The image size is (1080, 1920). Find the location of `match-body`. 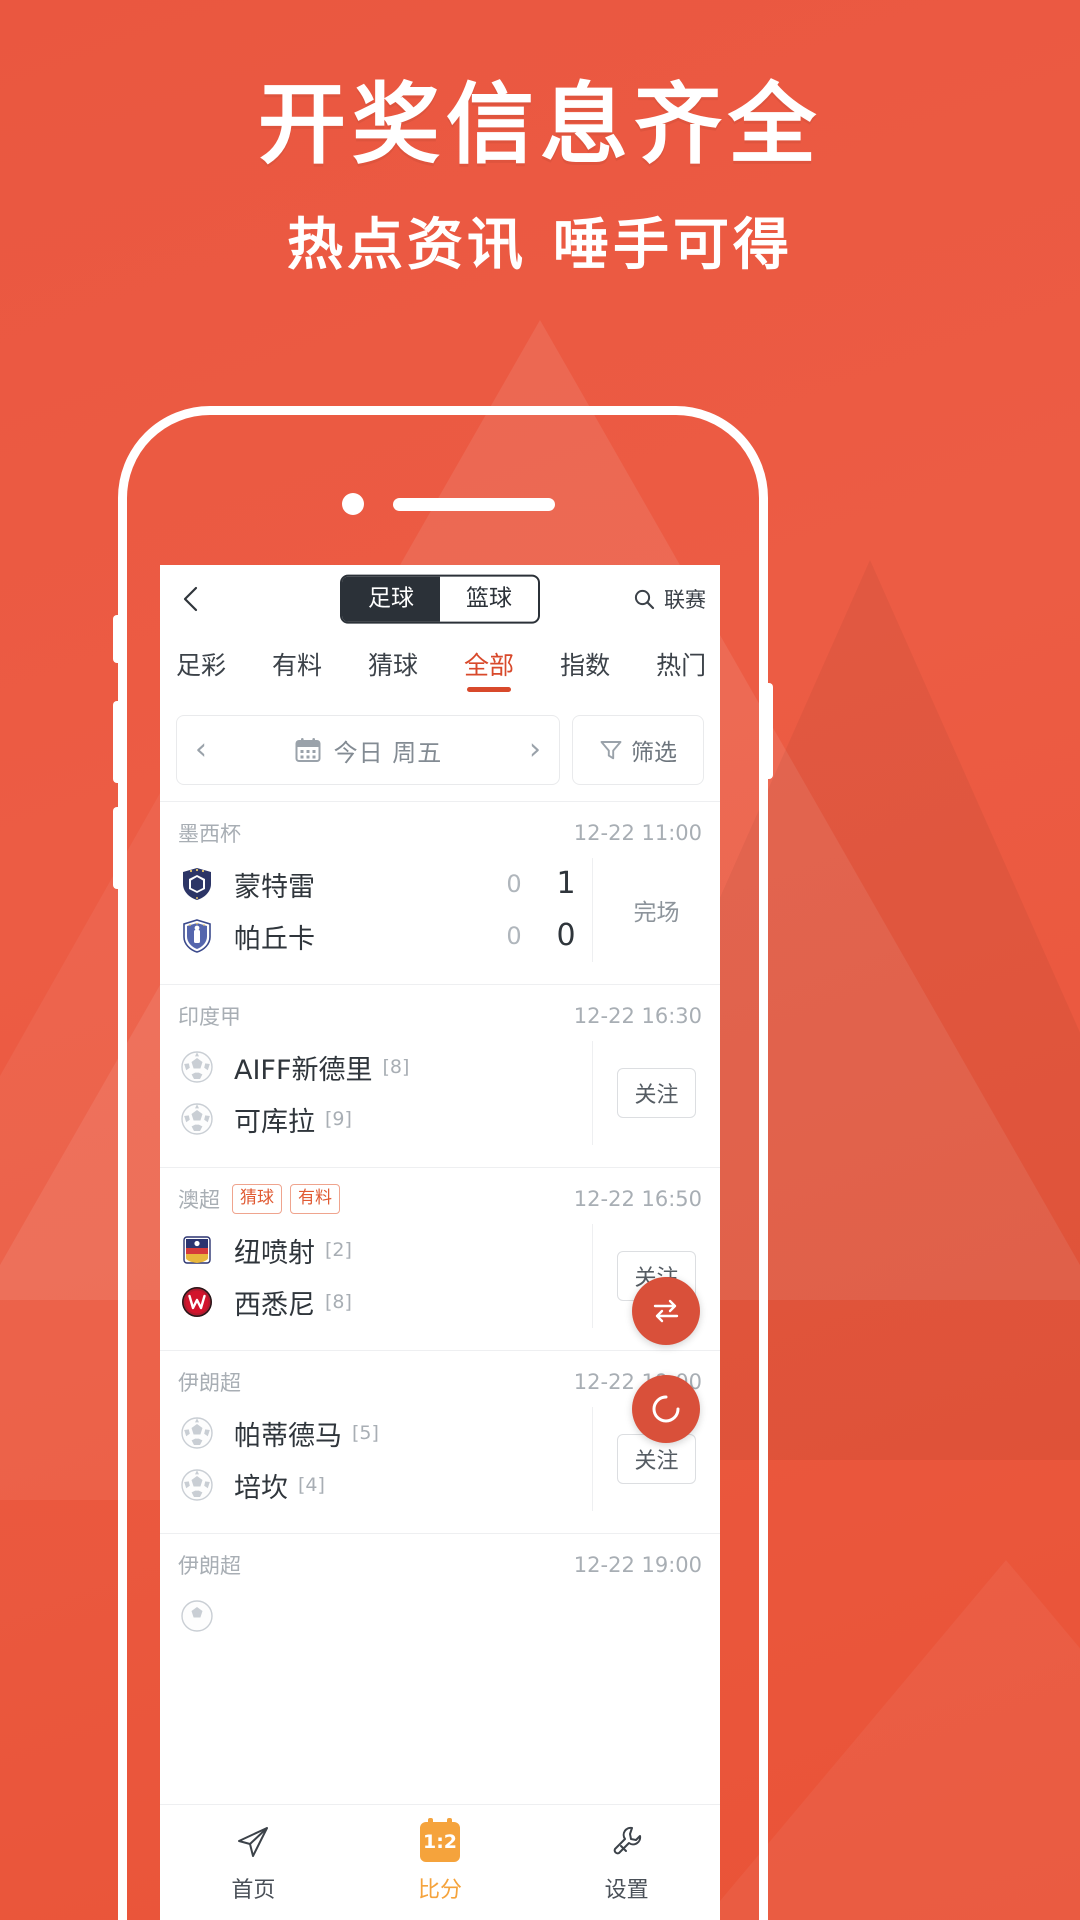

match-body is located at coordinates (440, 1622).